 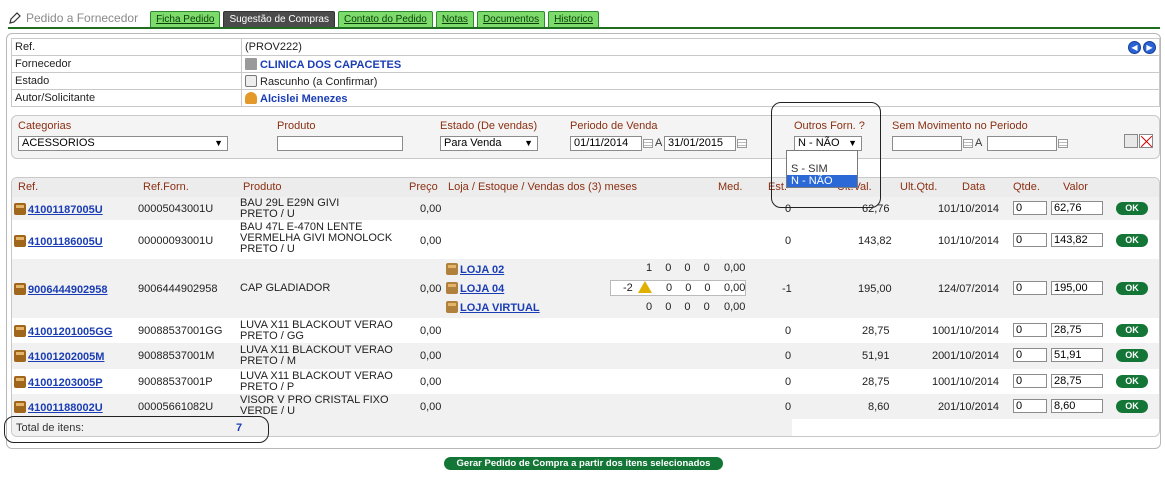 What do you see at coordinates (678, 307) in the screenshot?
I see `store-values: 0 0 0 0` at bounding box center [678, 307].